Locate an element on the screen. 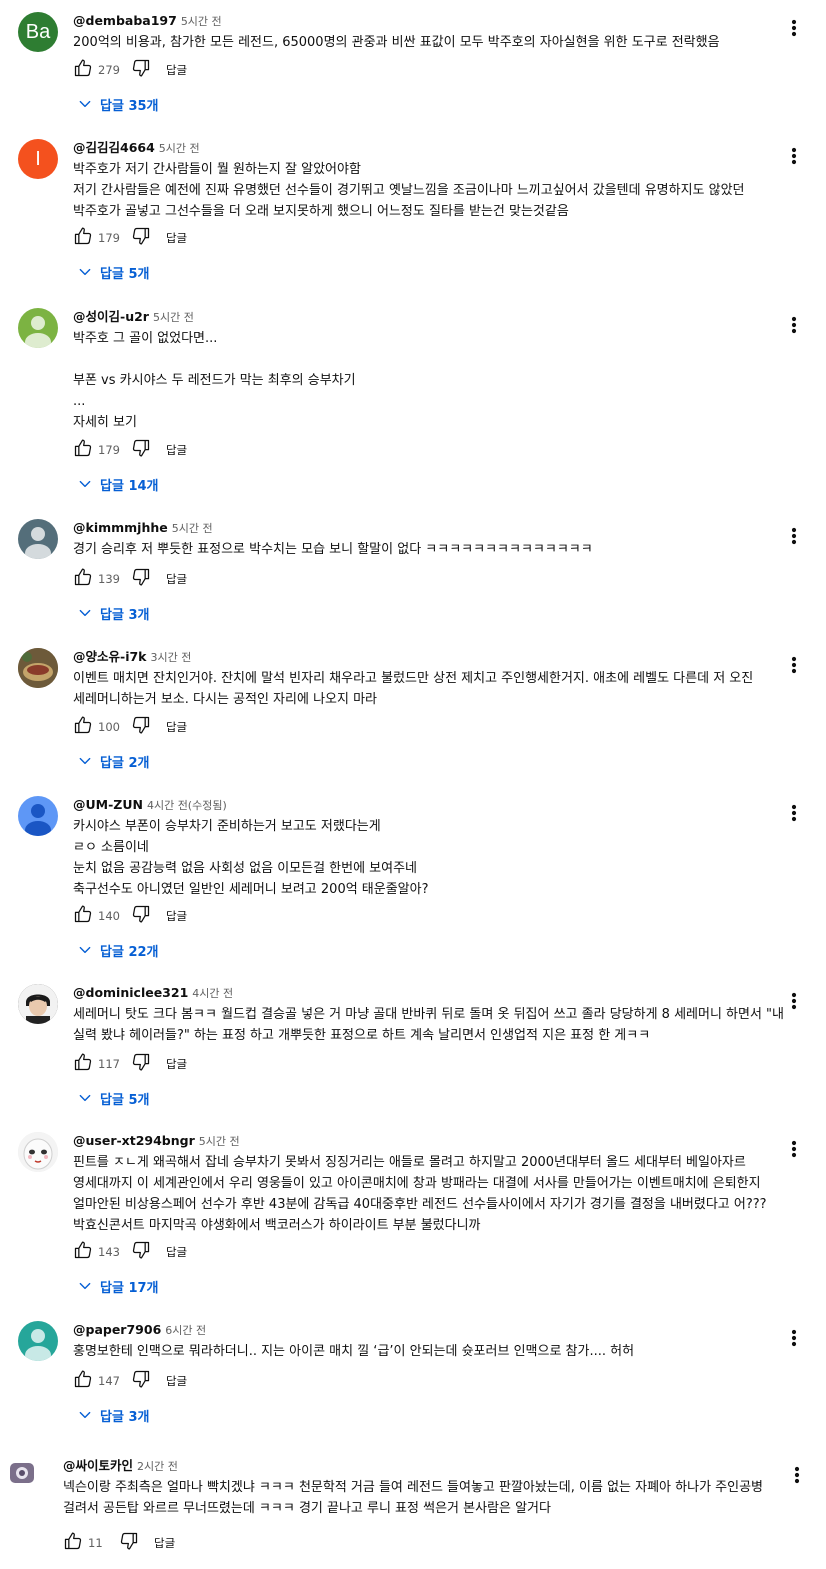 The height and width of the screenshot is (1569, 826). read-more-button: 자세히 보기 is located at coordinates (429, 422).